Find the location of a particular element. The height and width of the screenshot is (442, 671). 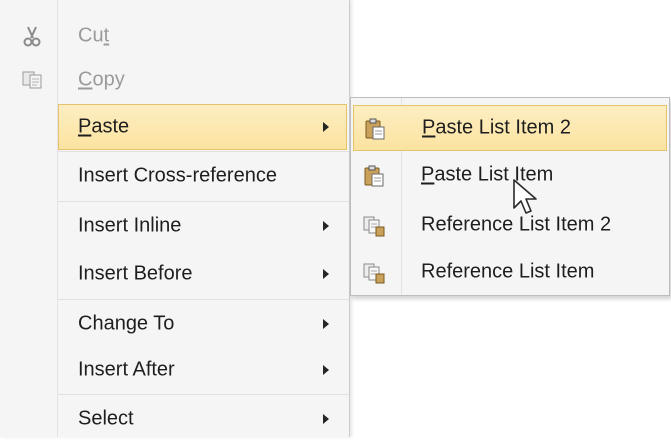

menu-item-label: Select is located at coordinates (106, 418).